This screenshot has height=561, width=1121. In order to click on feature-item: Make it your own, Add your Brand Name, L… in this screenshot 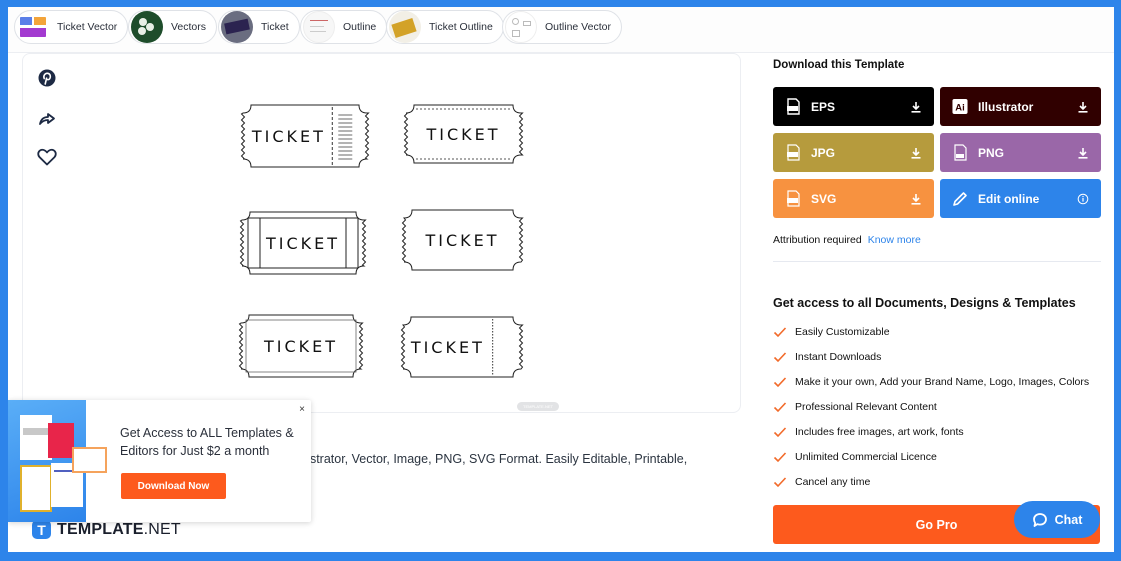, I will do `click(931, 381)`.